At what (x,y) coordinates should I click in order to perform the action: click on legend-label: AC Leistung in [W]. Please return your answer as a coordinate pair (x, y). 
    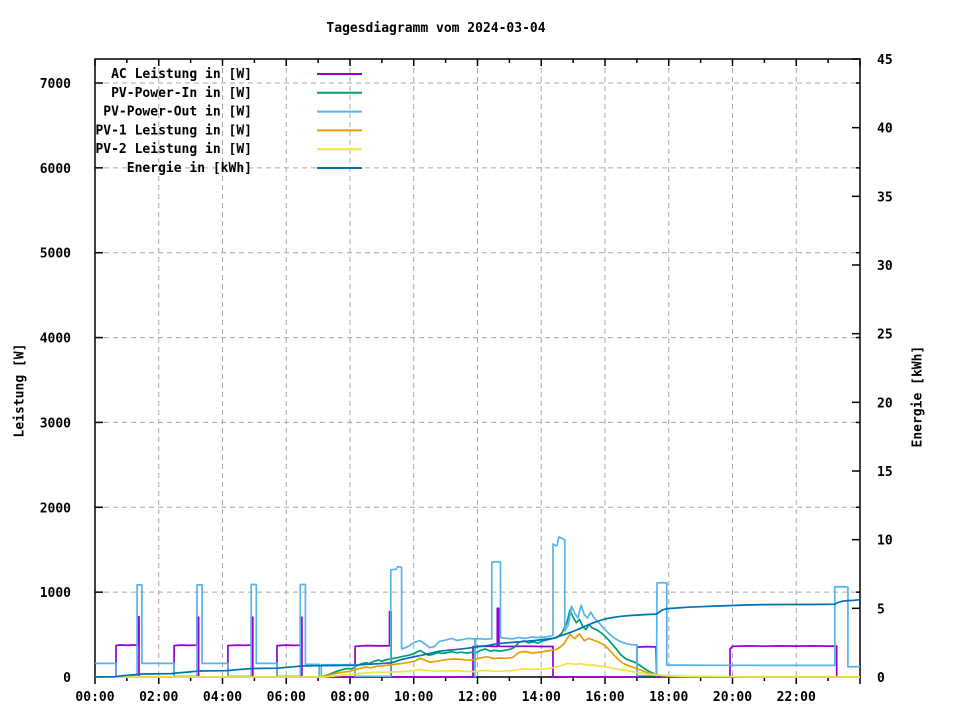
    Looking at the image, I should click on (181, 74).